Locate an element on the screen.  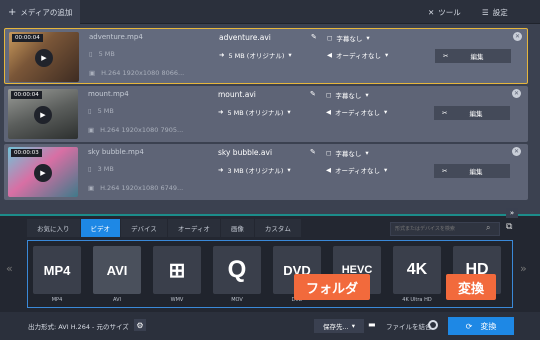
merge-toggle is located at coordinates (433, 325).